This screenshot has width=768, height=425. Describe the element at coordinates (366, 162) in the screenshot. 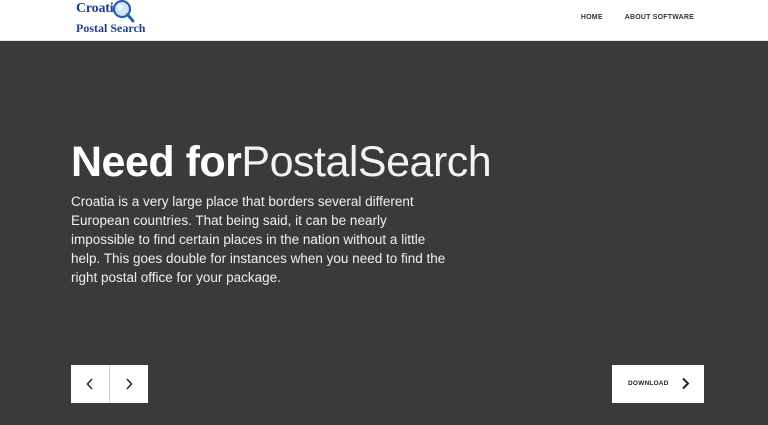

I see `hero-title-light: PostalSearch` at that location.